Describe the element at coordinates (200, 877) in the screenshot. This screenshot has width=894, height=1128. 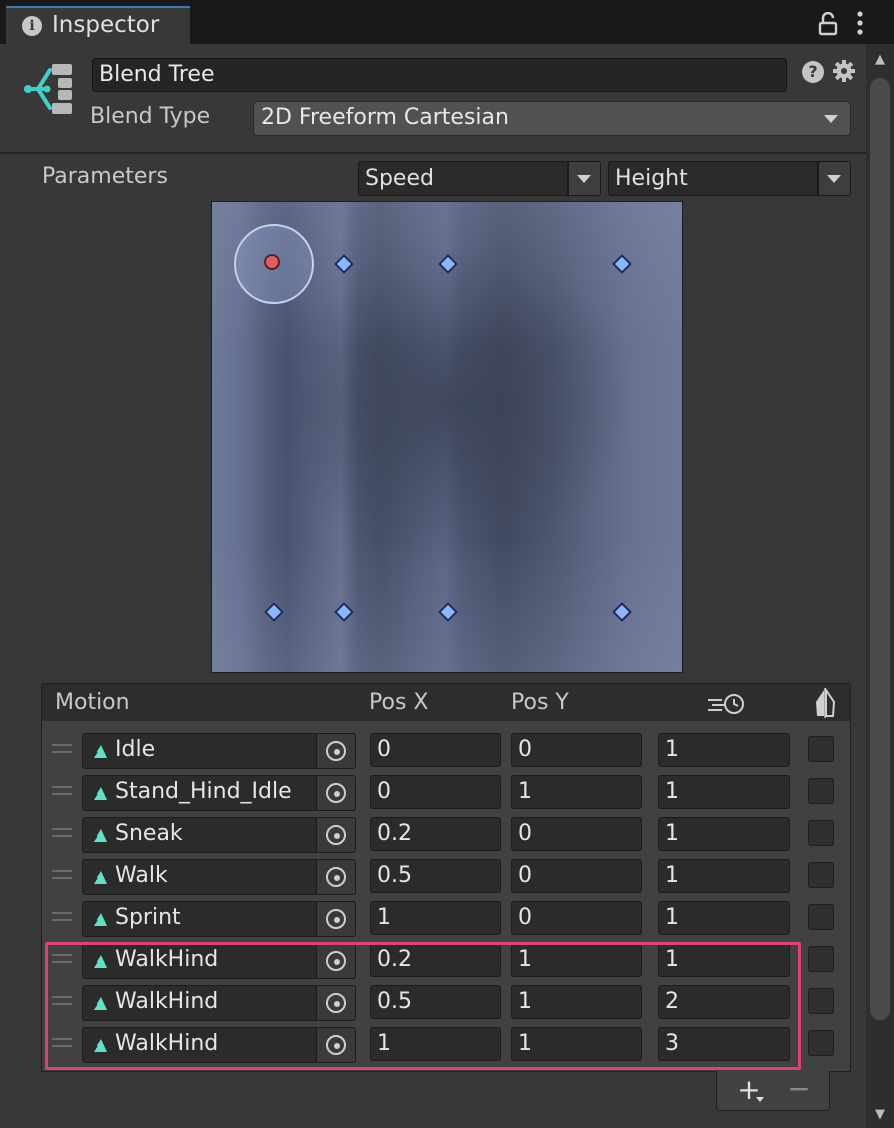
I see `motion-field: Walk` at that location.